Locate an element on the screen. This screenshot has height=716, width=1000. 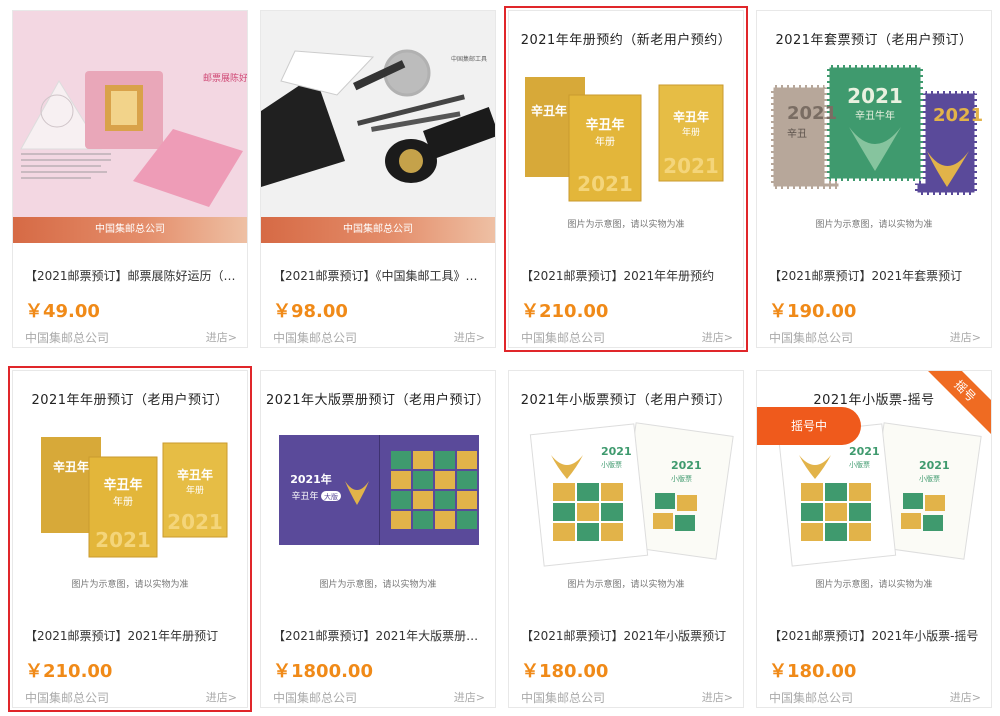
image-title: 2021年套票预订（老用户预订） is located at coordinates (874, 40).